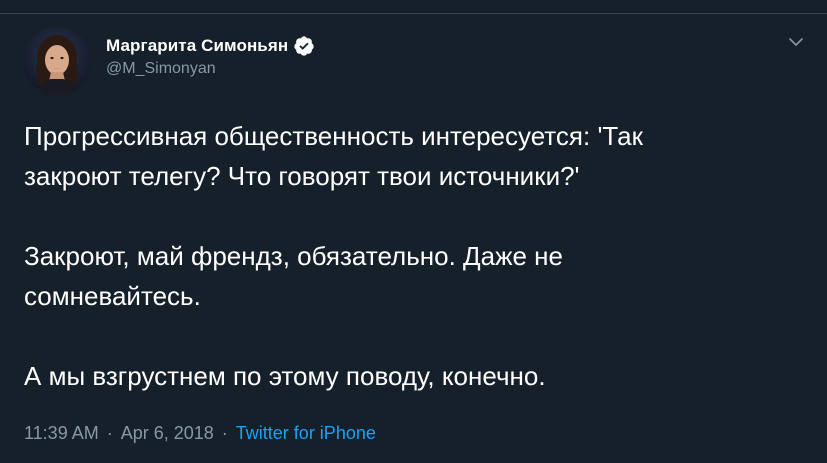 This screenshot has width=827, height=463. Describe the element at coordinates (167, 433) in the screenshot. I see `tweet-date: Apr 6, 2018` at that location.